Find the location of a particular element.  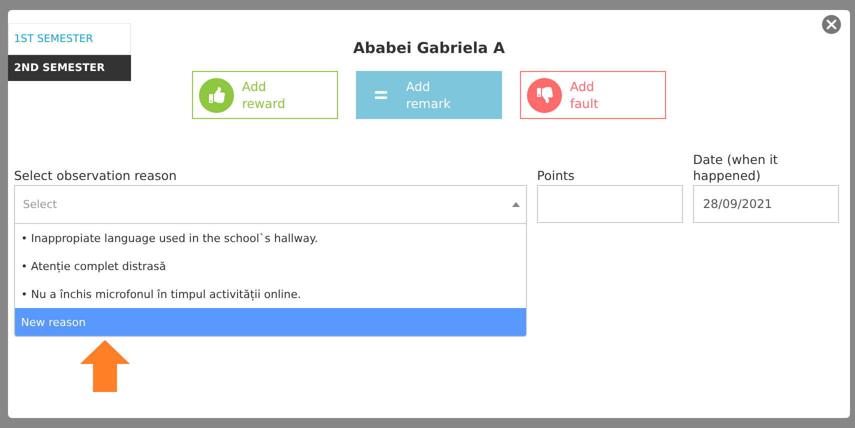

field-label: Date (when it happened) is located at coordinates (736, 170).